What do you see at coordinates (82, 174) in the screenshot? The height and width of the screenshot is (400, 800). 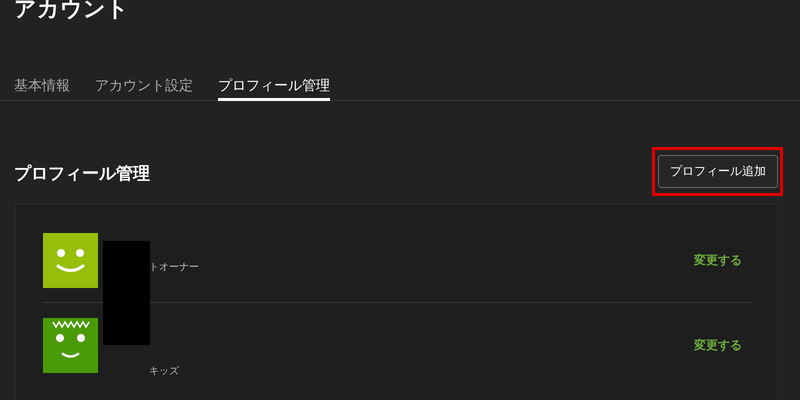 I see `section-title: プロフィール管理` at bounding box center [82, 174].